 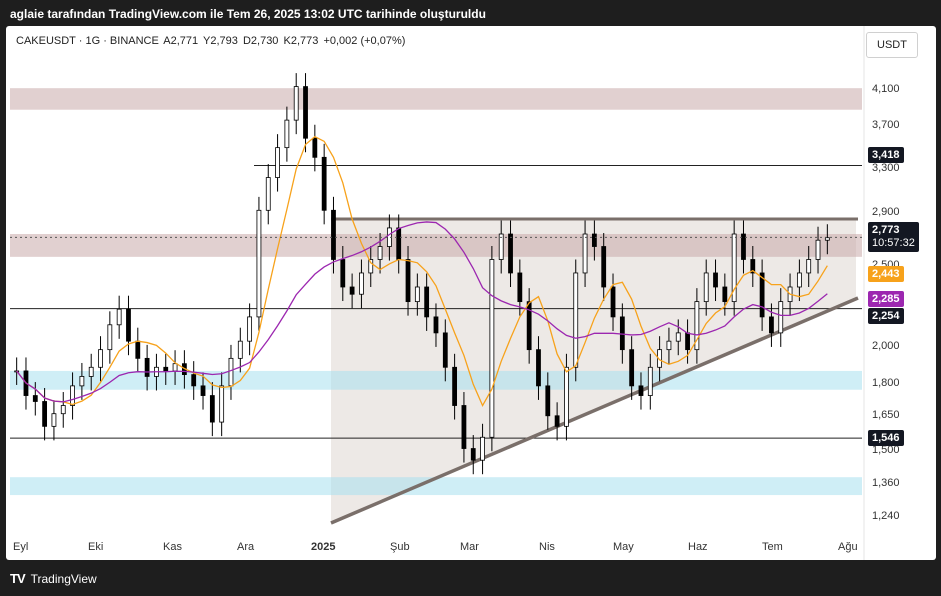 What do you see at coordinates (848, 547) in the screenshot?
I see `time-tick: Ağu` at bounding box center [848, 547].